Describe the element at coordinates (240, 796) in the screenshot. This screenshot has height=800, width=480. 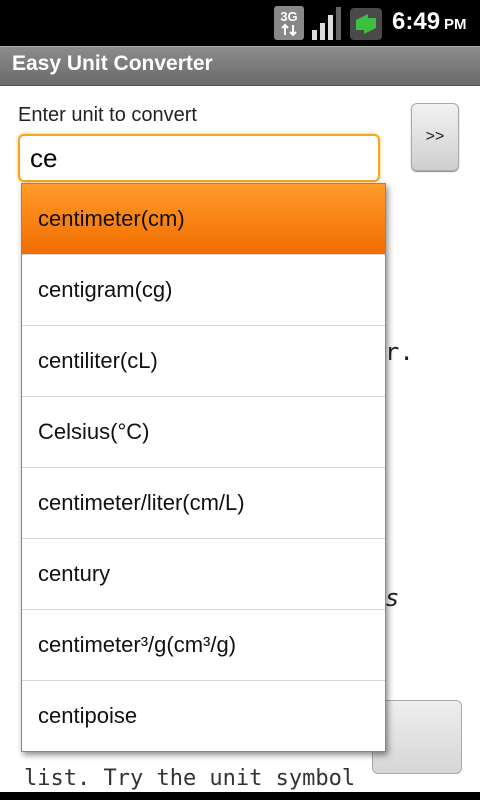
I see `screen-bottom-edge` at that location.